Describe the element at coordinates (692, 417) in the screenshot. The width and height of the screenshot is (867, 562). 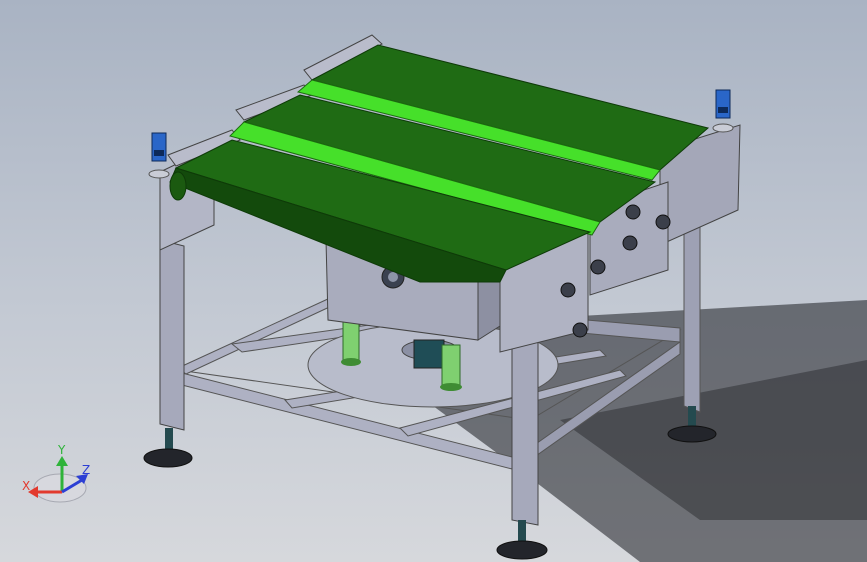
I see `foot-back-right-stem` at that location.